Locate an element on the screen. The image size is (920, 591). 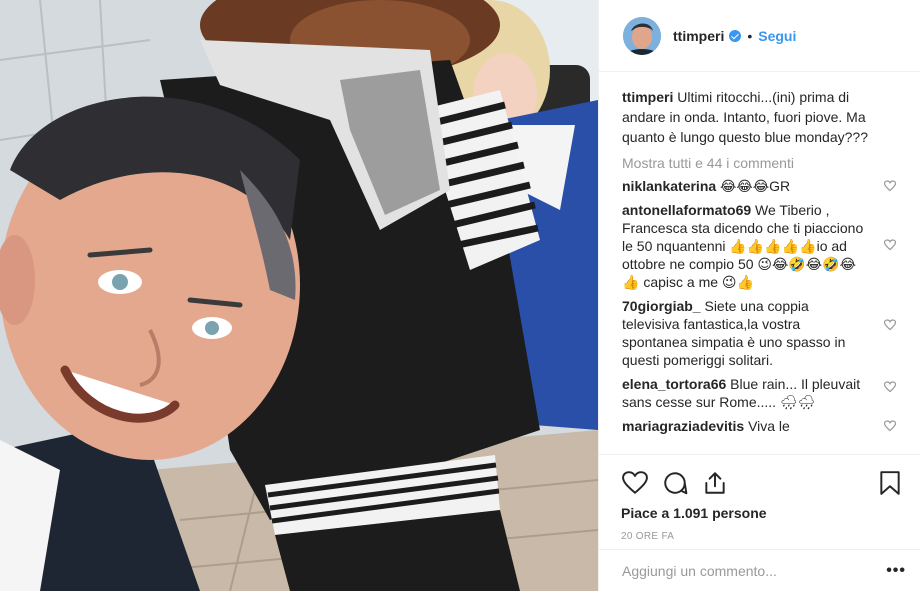
avatar-image is located at coordinates (642, 35).